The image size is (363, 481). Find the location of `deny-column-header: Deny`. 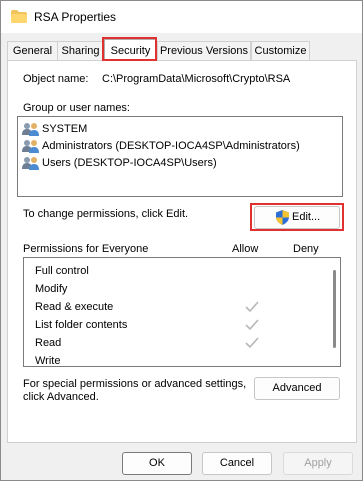

deny-column-header: Deny is located at coordinates (306, 249).